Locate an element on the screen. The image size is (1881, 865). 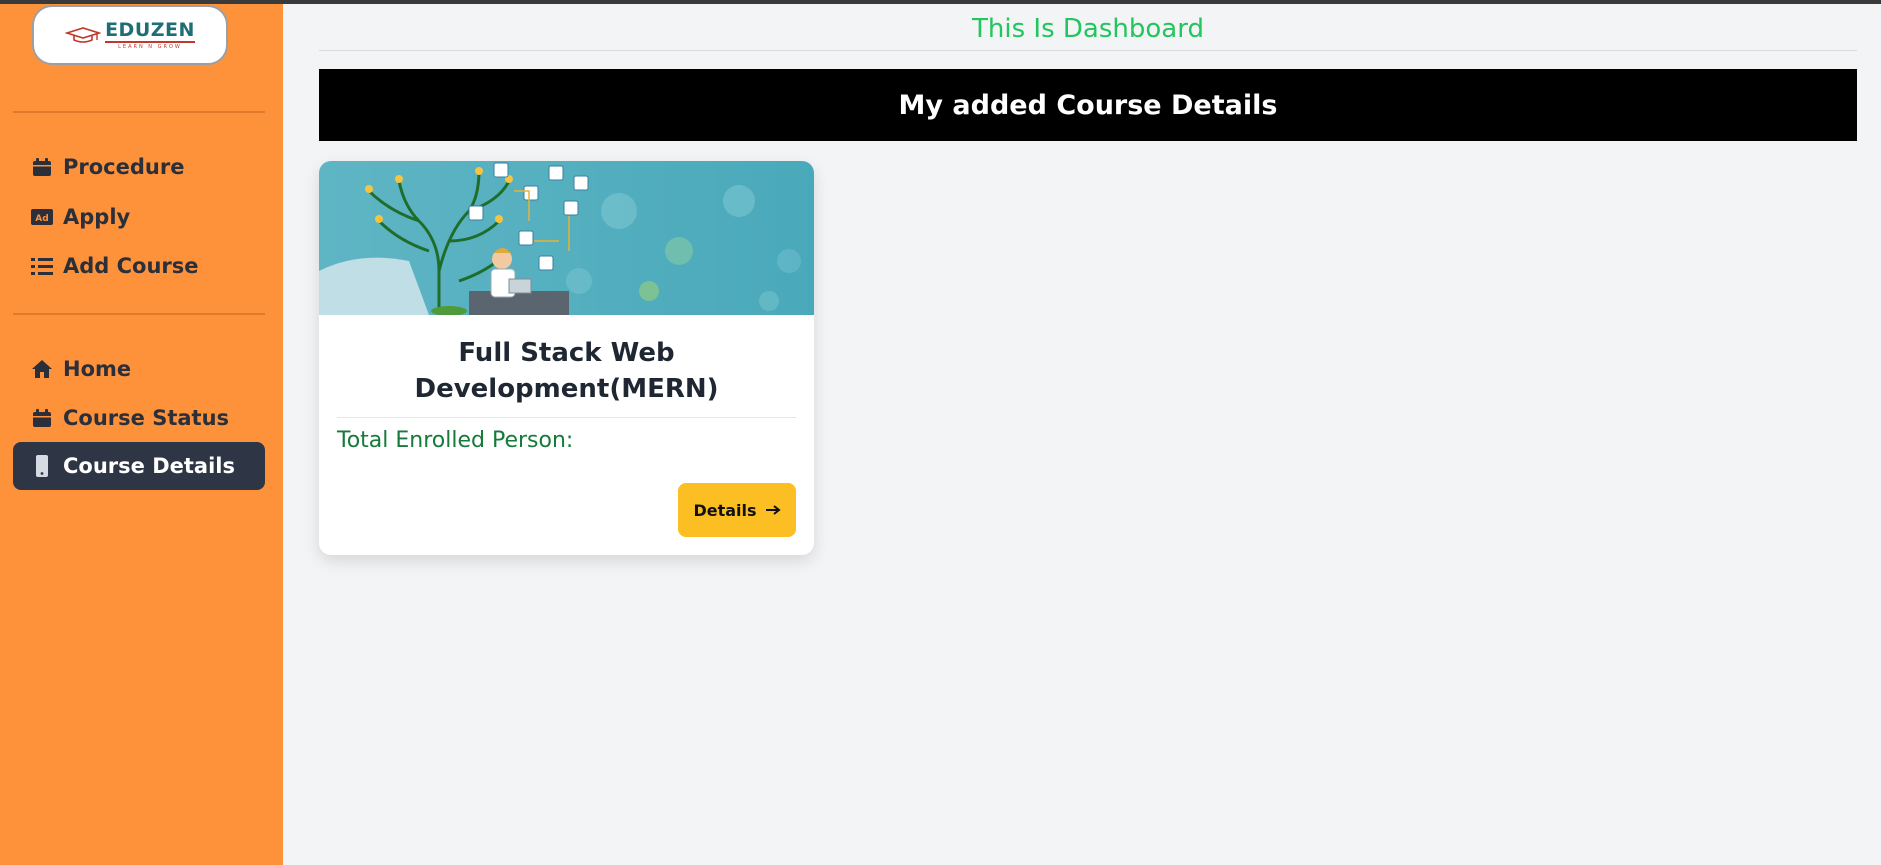
details-button: Details is located at coordinates (737, 510).